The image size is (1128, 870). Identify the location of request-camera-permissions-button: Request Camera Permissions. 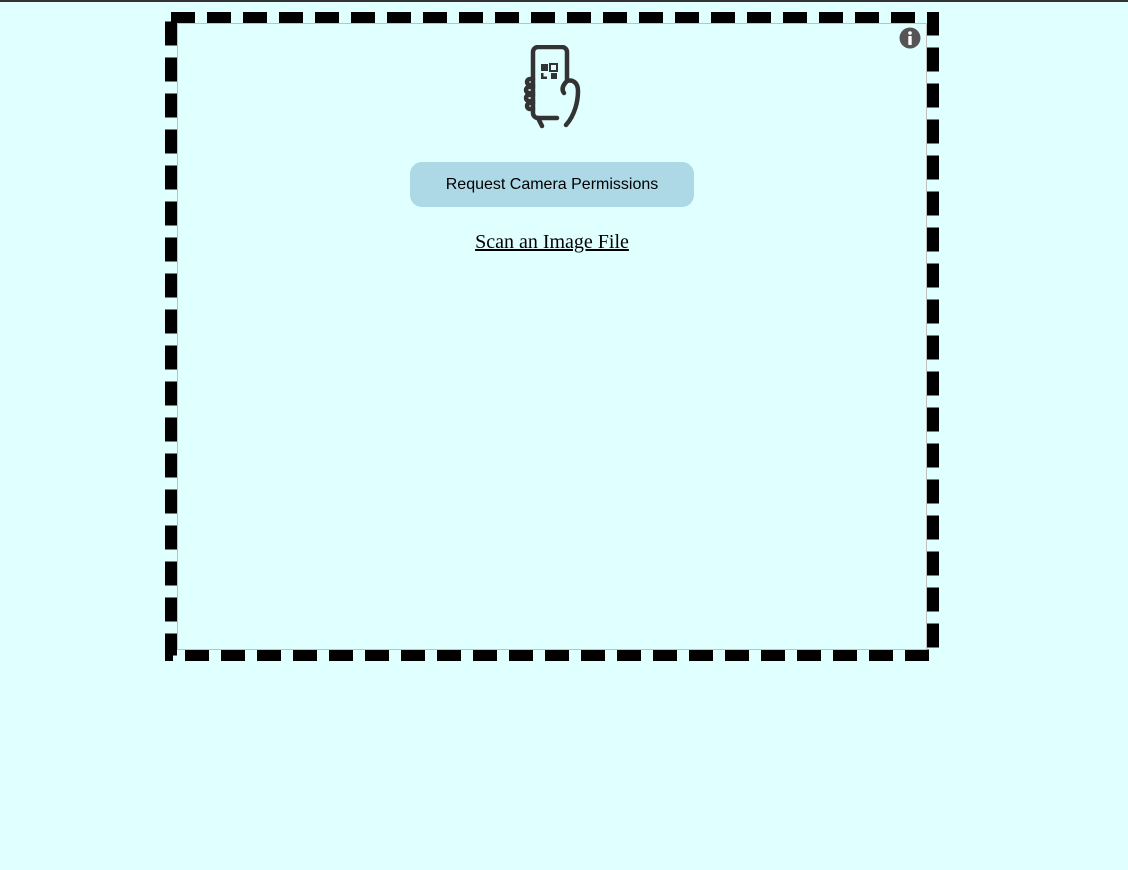
(552, 184).